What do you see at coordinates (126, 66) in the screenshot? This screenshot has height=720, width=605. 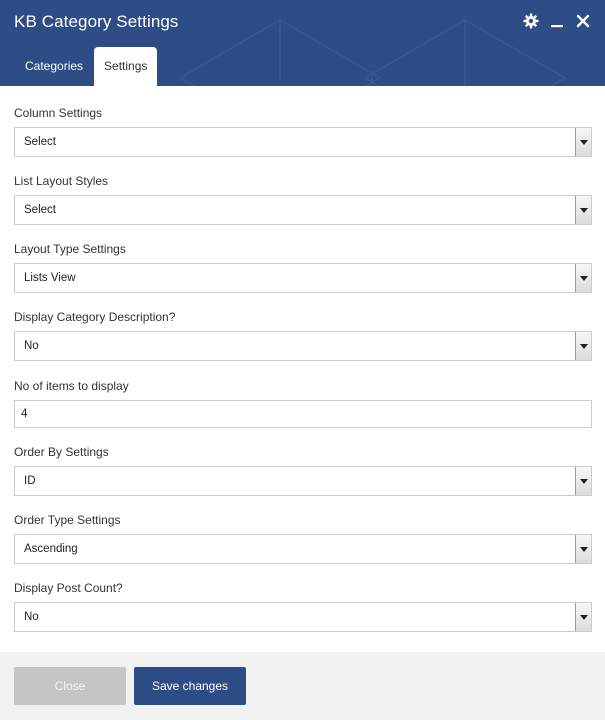 I see `tab-settings: Settings` at bounding box center [126, 66].